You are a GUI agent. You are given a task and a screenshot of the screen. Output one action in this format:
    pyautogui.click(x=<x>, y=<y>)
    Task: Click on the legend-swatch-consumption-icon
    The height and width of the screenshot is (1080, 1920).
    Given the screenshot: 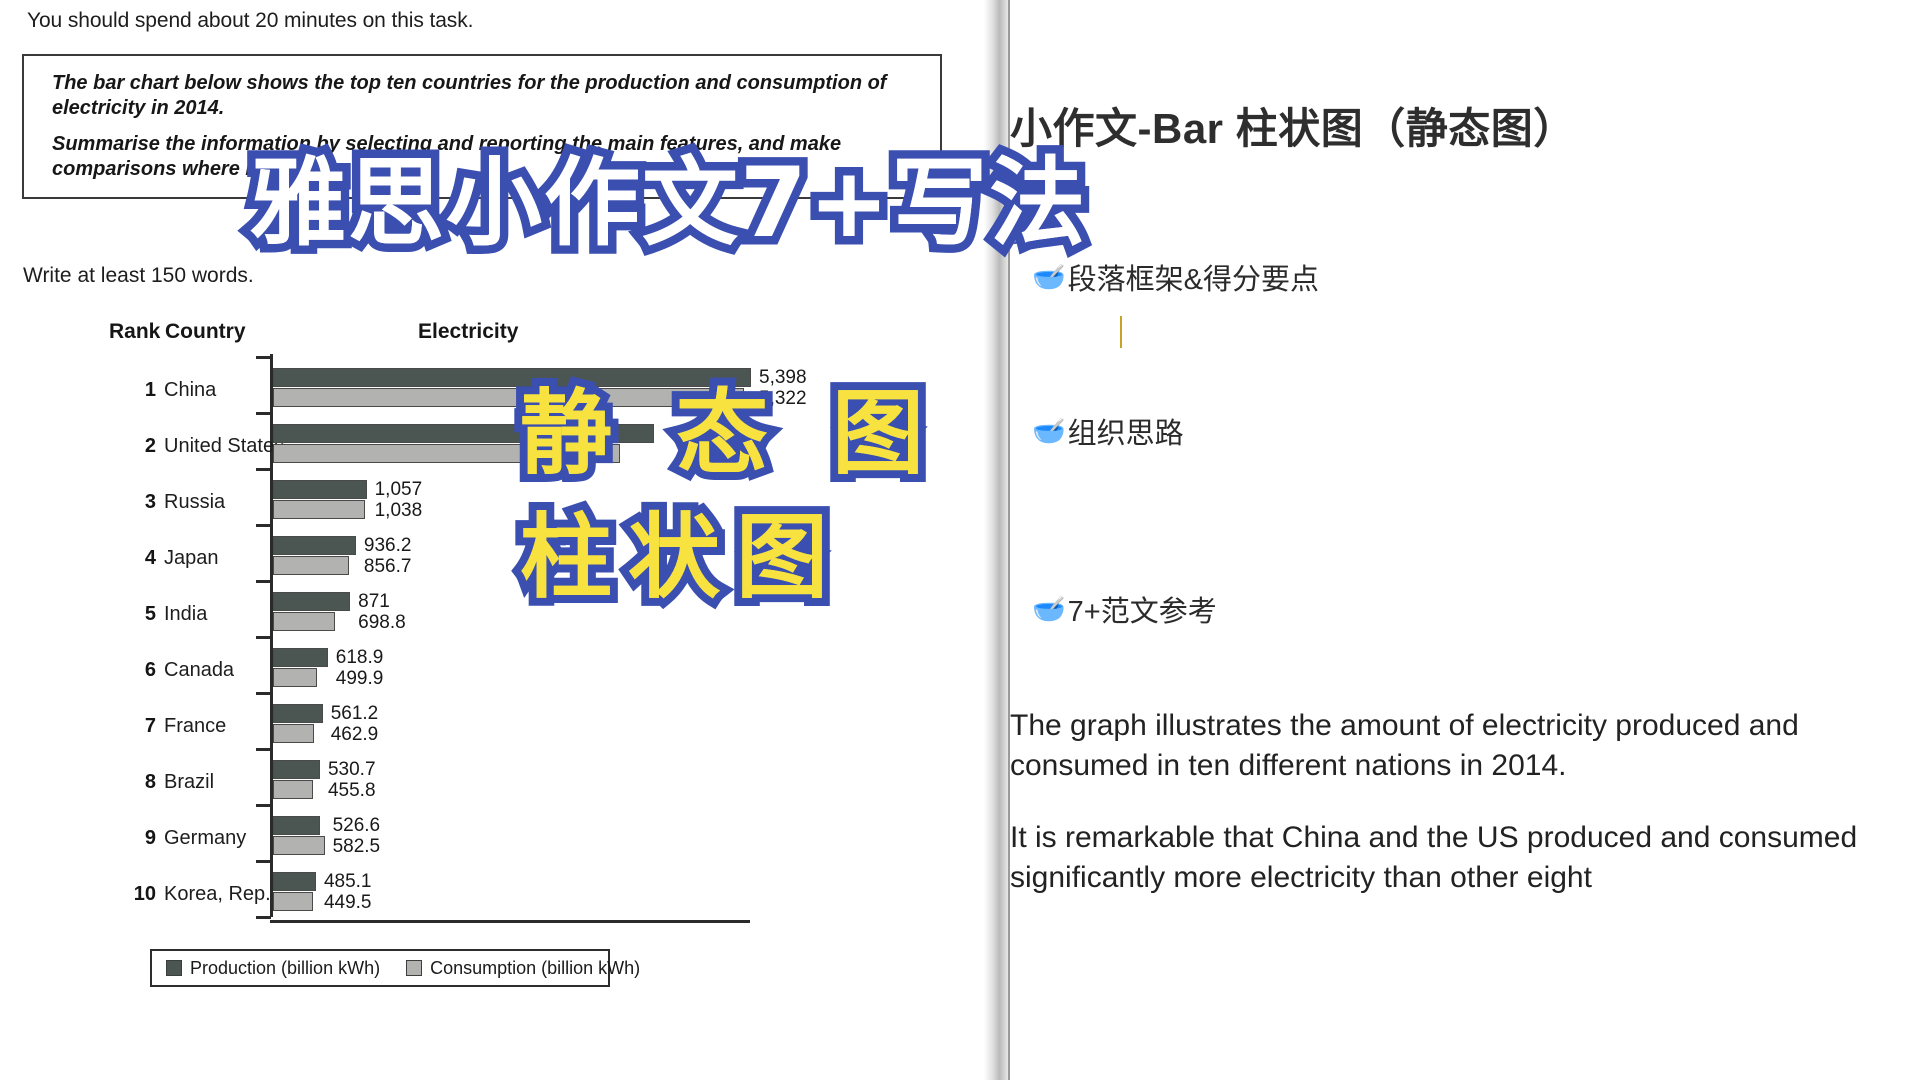 What is the action you would take?
    pyautogui.click(x=414, y=968)
    